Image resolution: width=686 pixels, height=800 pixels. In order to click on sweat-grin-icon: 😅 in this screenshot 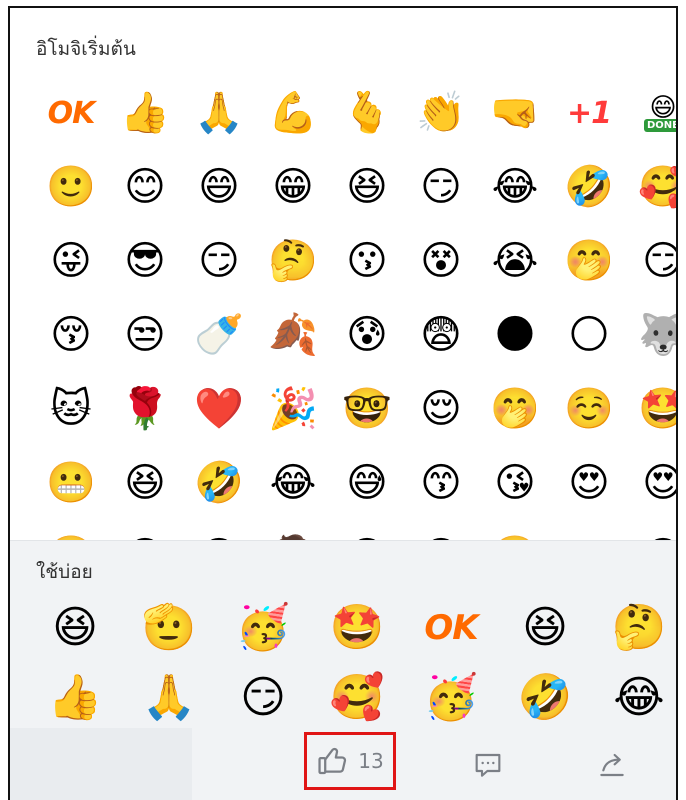, I will do `click(367, 483)`.